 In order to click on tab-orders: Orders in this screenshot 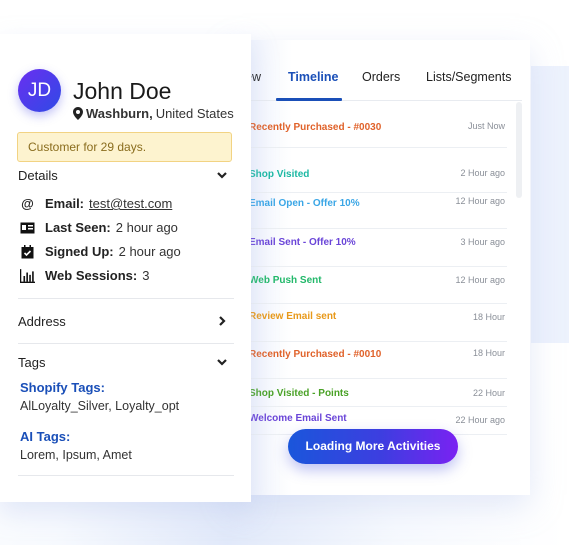, I will do `click(381, 77)`.